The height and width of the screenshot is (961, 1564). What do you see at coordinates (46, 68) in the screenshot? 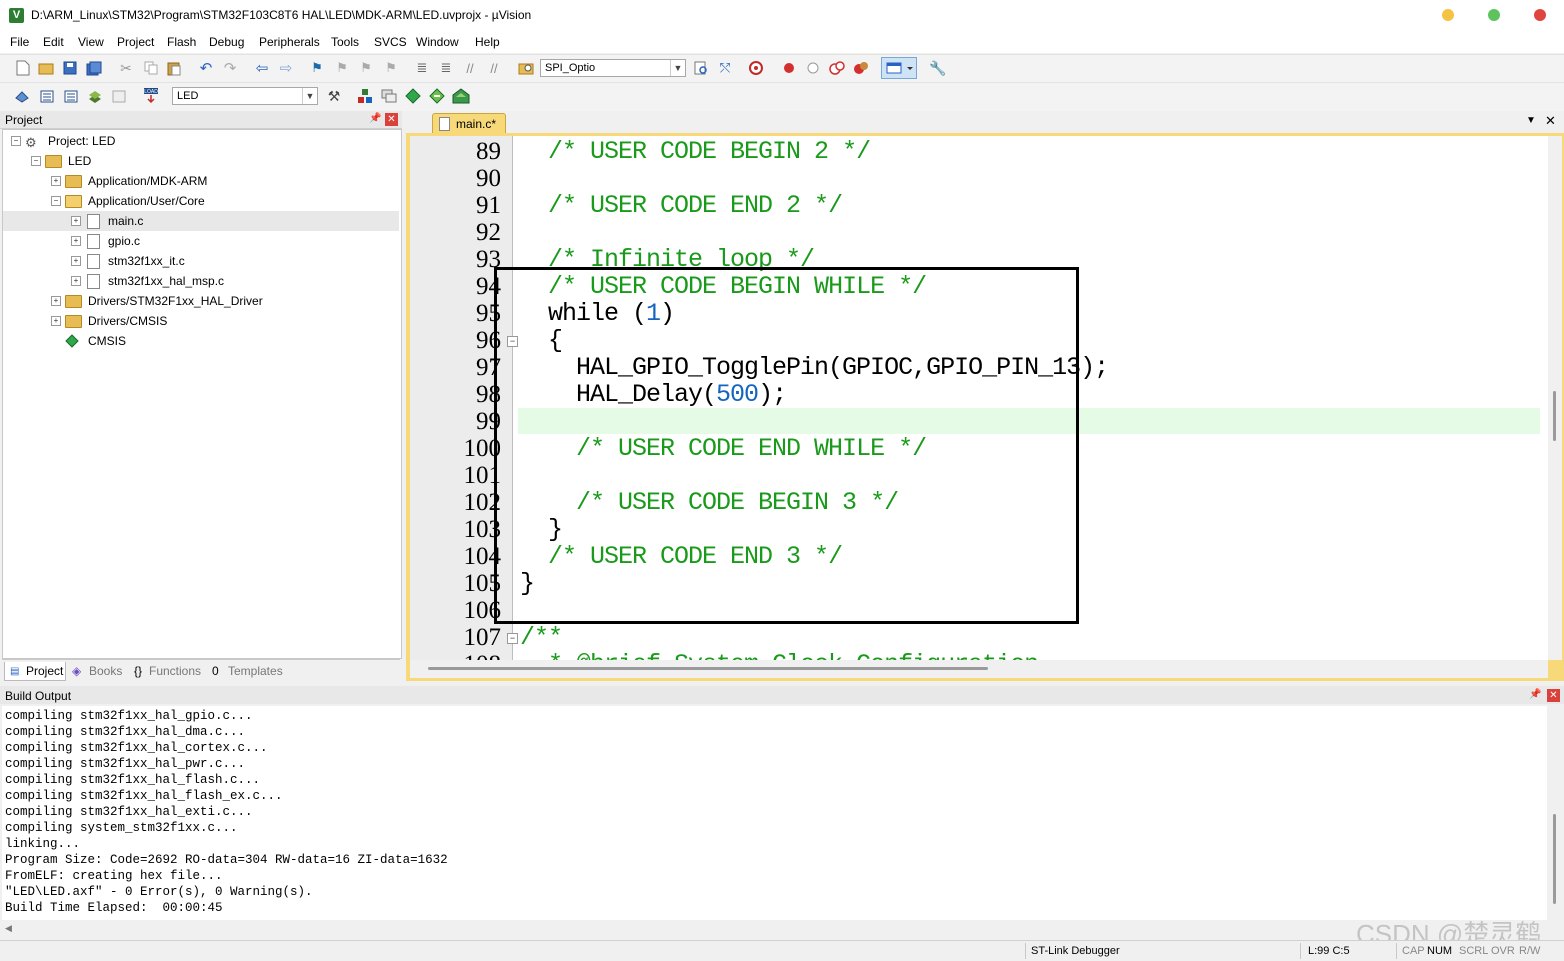
I see `open-icon` at bounding box center [46, 68].